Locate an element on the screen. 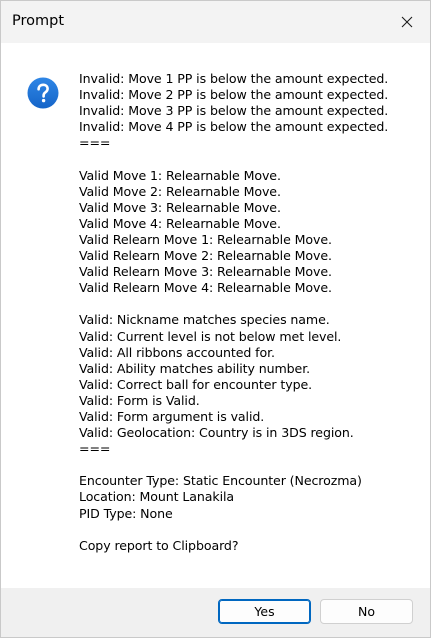  yes-button: Yes is located at coordinates (264, 611).